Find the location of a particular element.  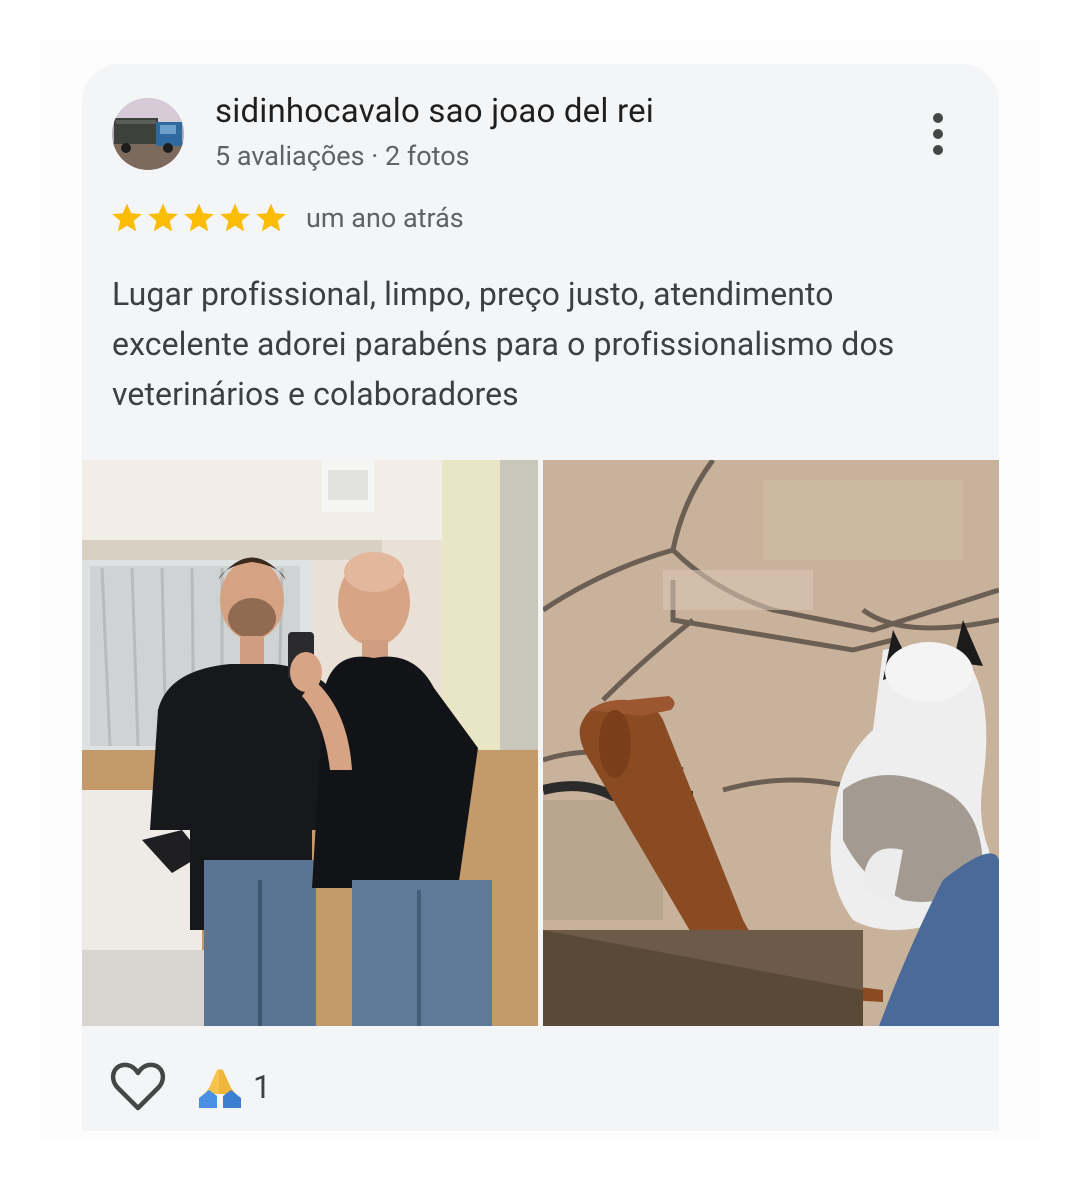

more-vert-icon is located at coordinates (938, 118).